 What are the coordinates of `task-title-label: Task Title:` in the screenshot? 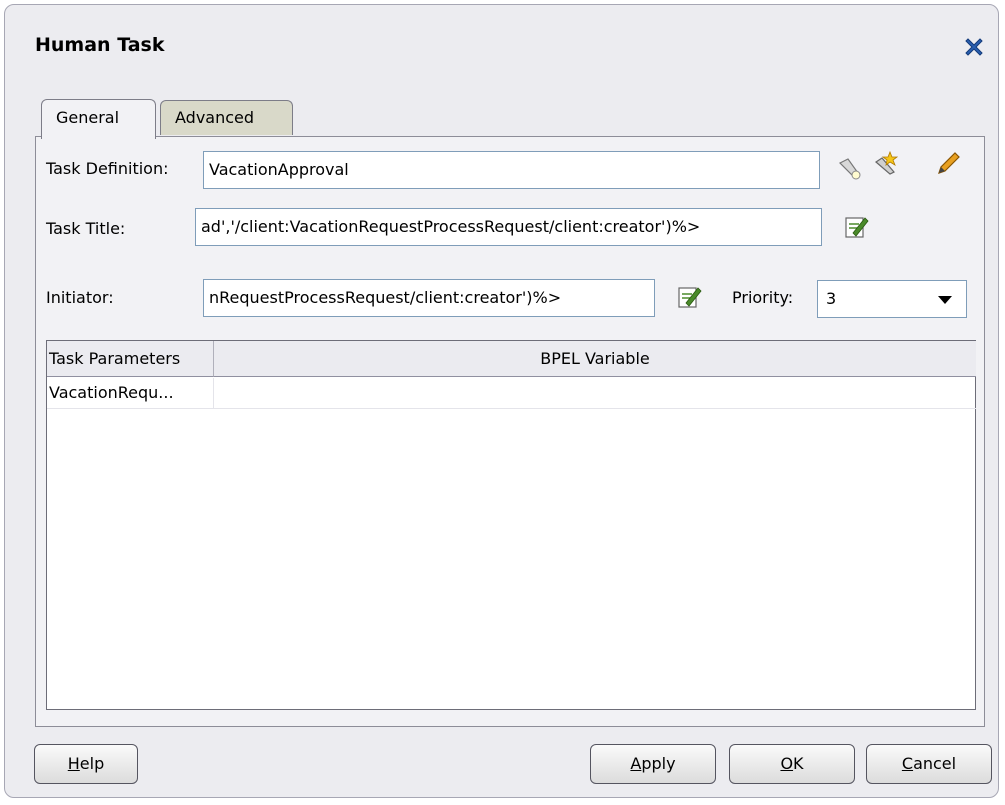 It's located at (86, 228).